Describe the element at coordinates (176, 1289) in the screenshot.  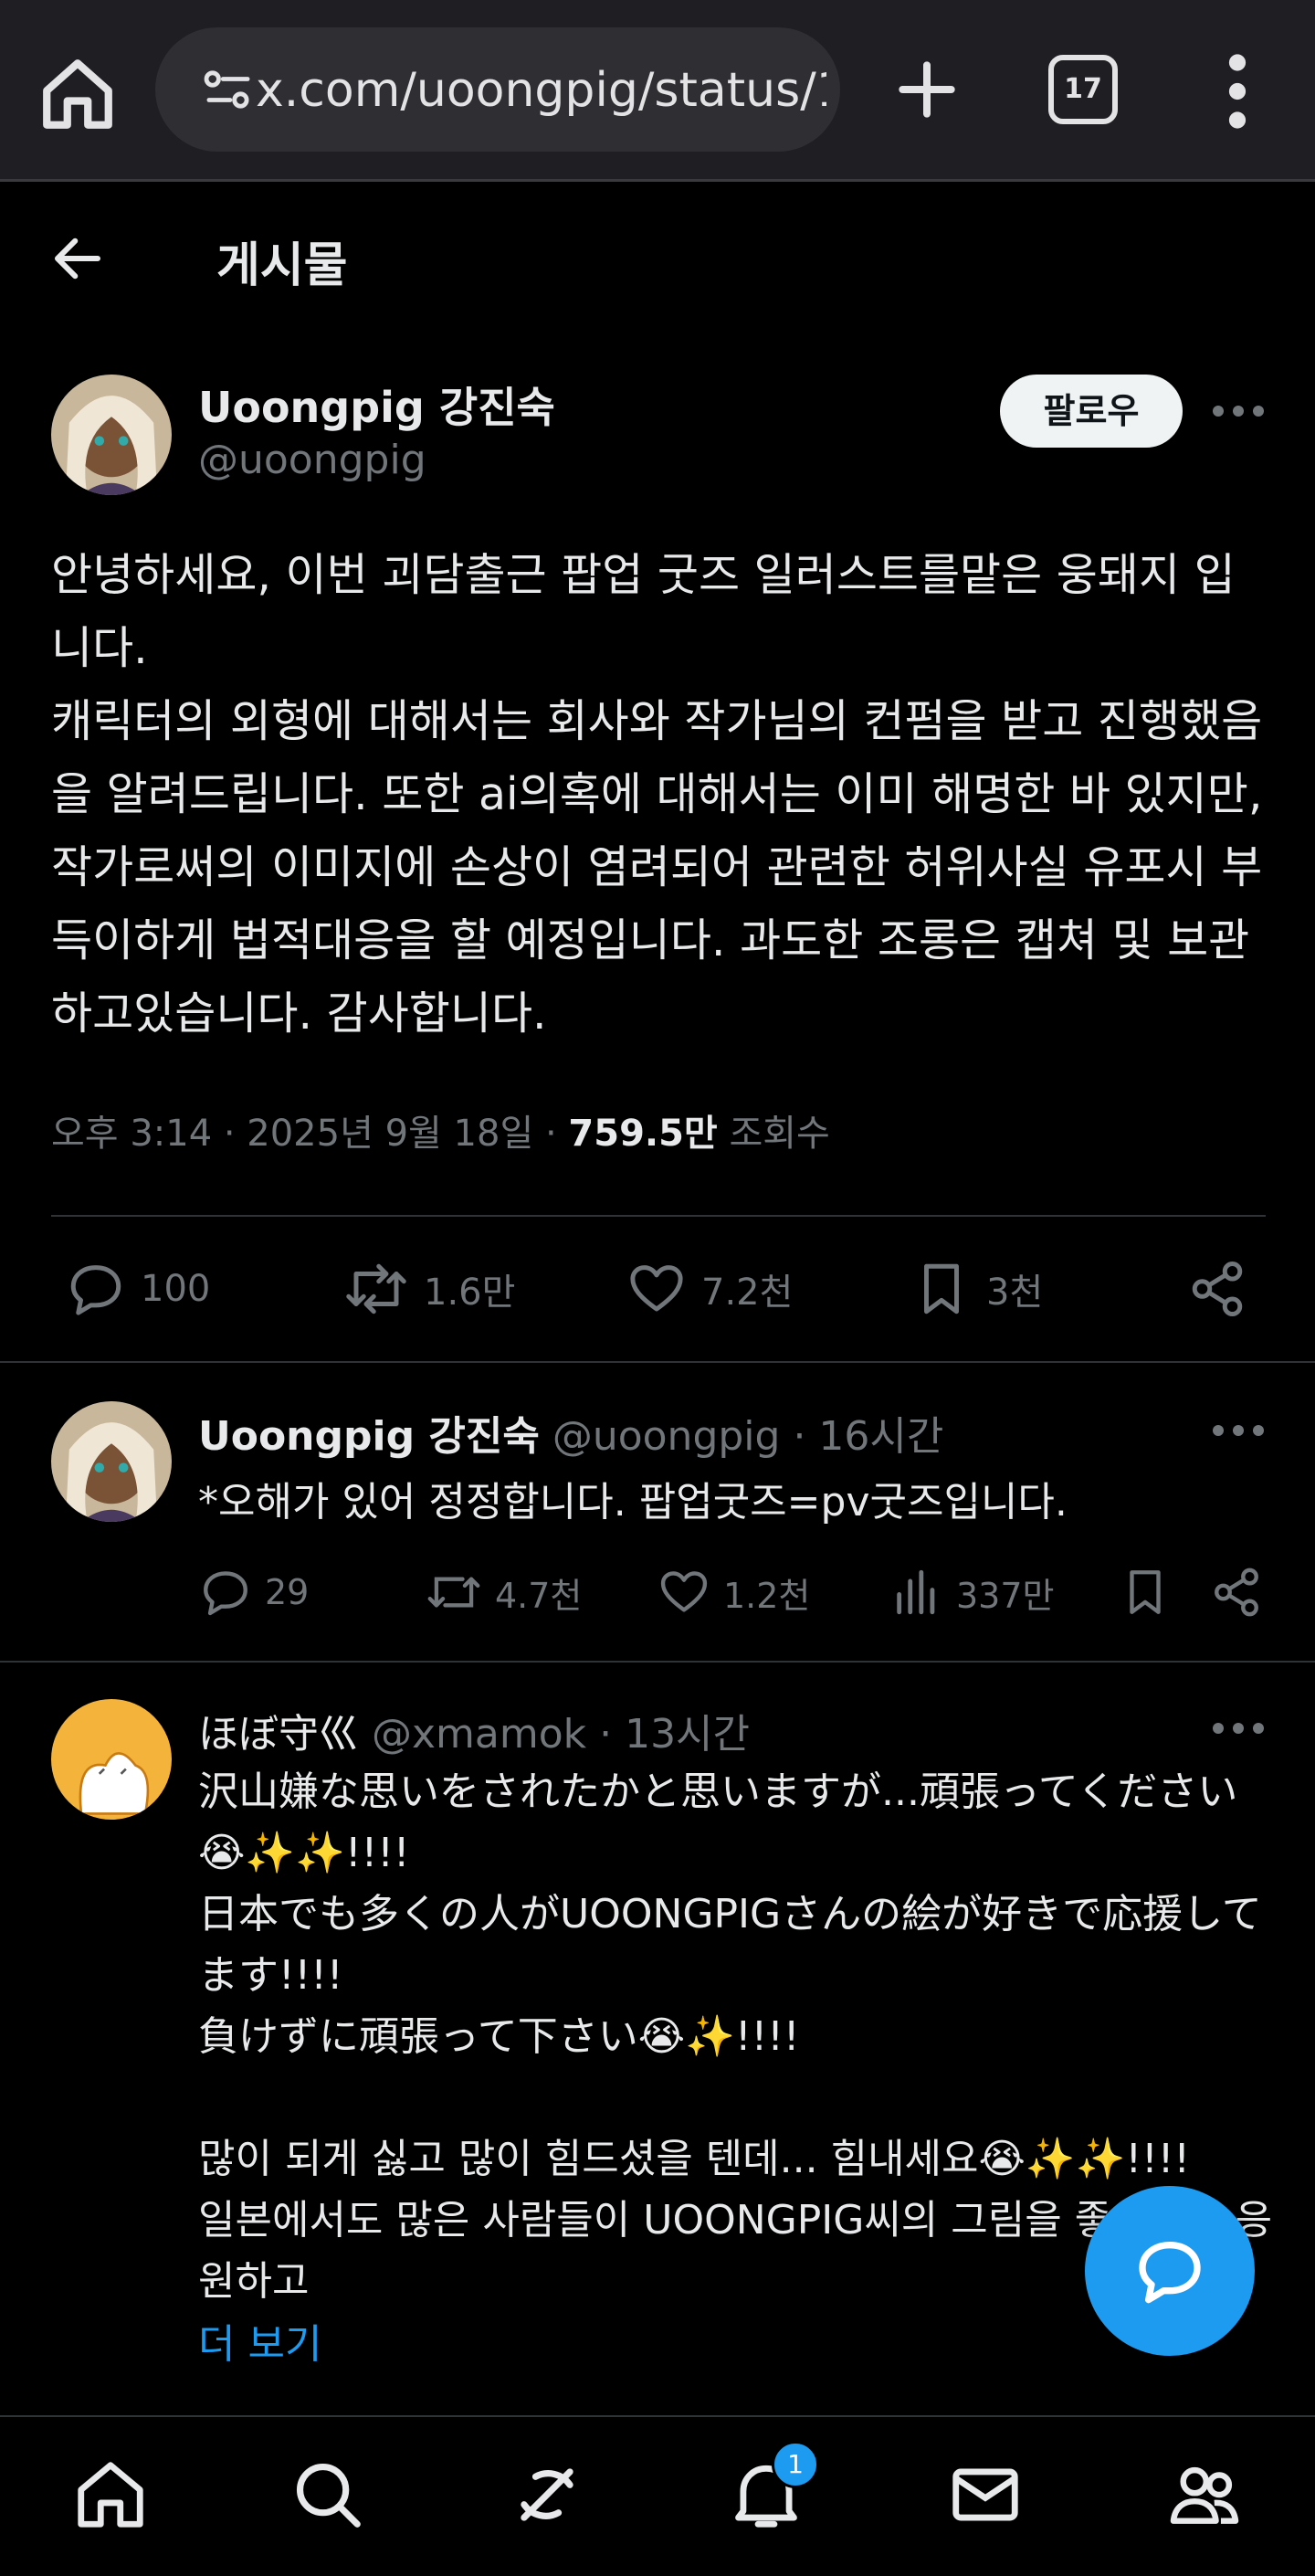
I see `reply-count: 100` at that location.